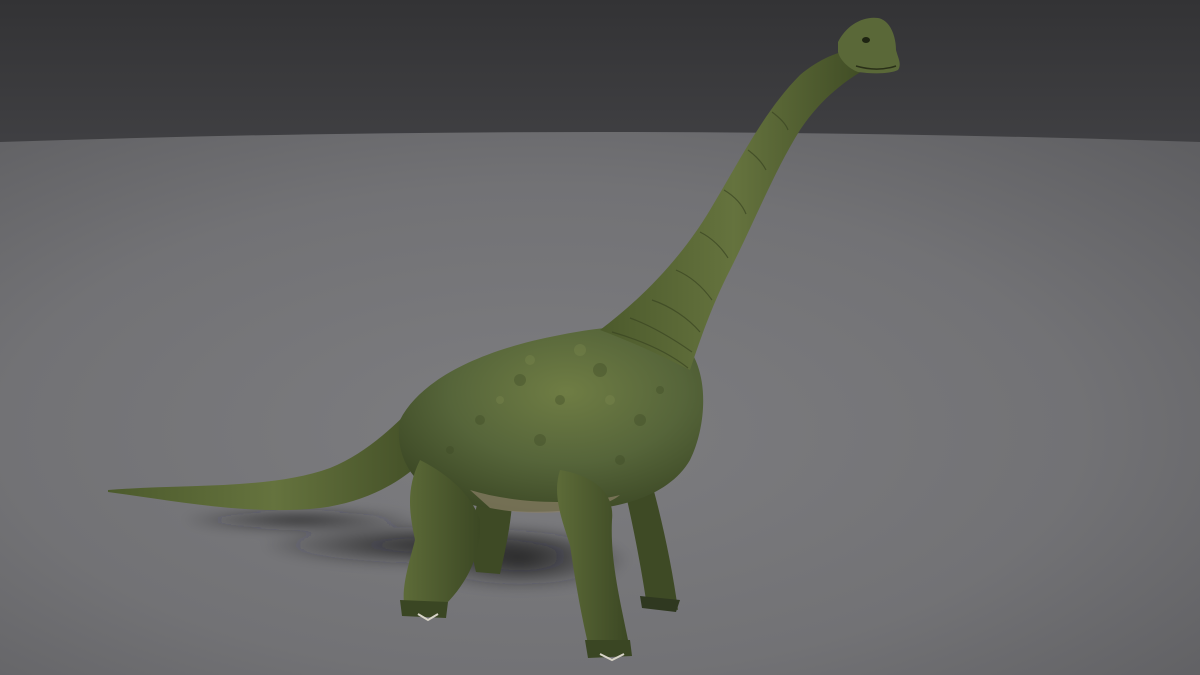  What do you see at coordinates (866, 40) in the screenshot?
I see `eye` at bounding box center [866, 40].